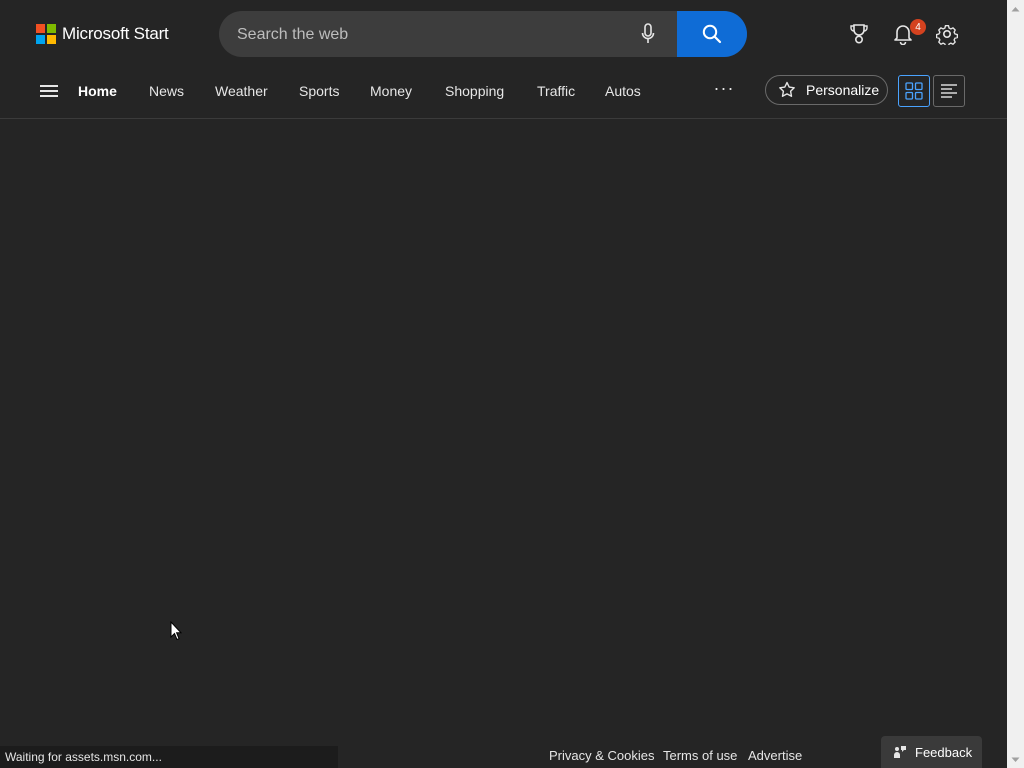 The image size is (1024, 768). I want to click on grid-view-icon, so click(914, 91).